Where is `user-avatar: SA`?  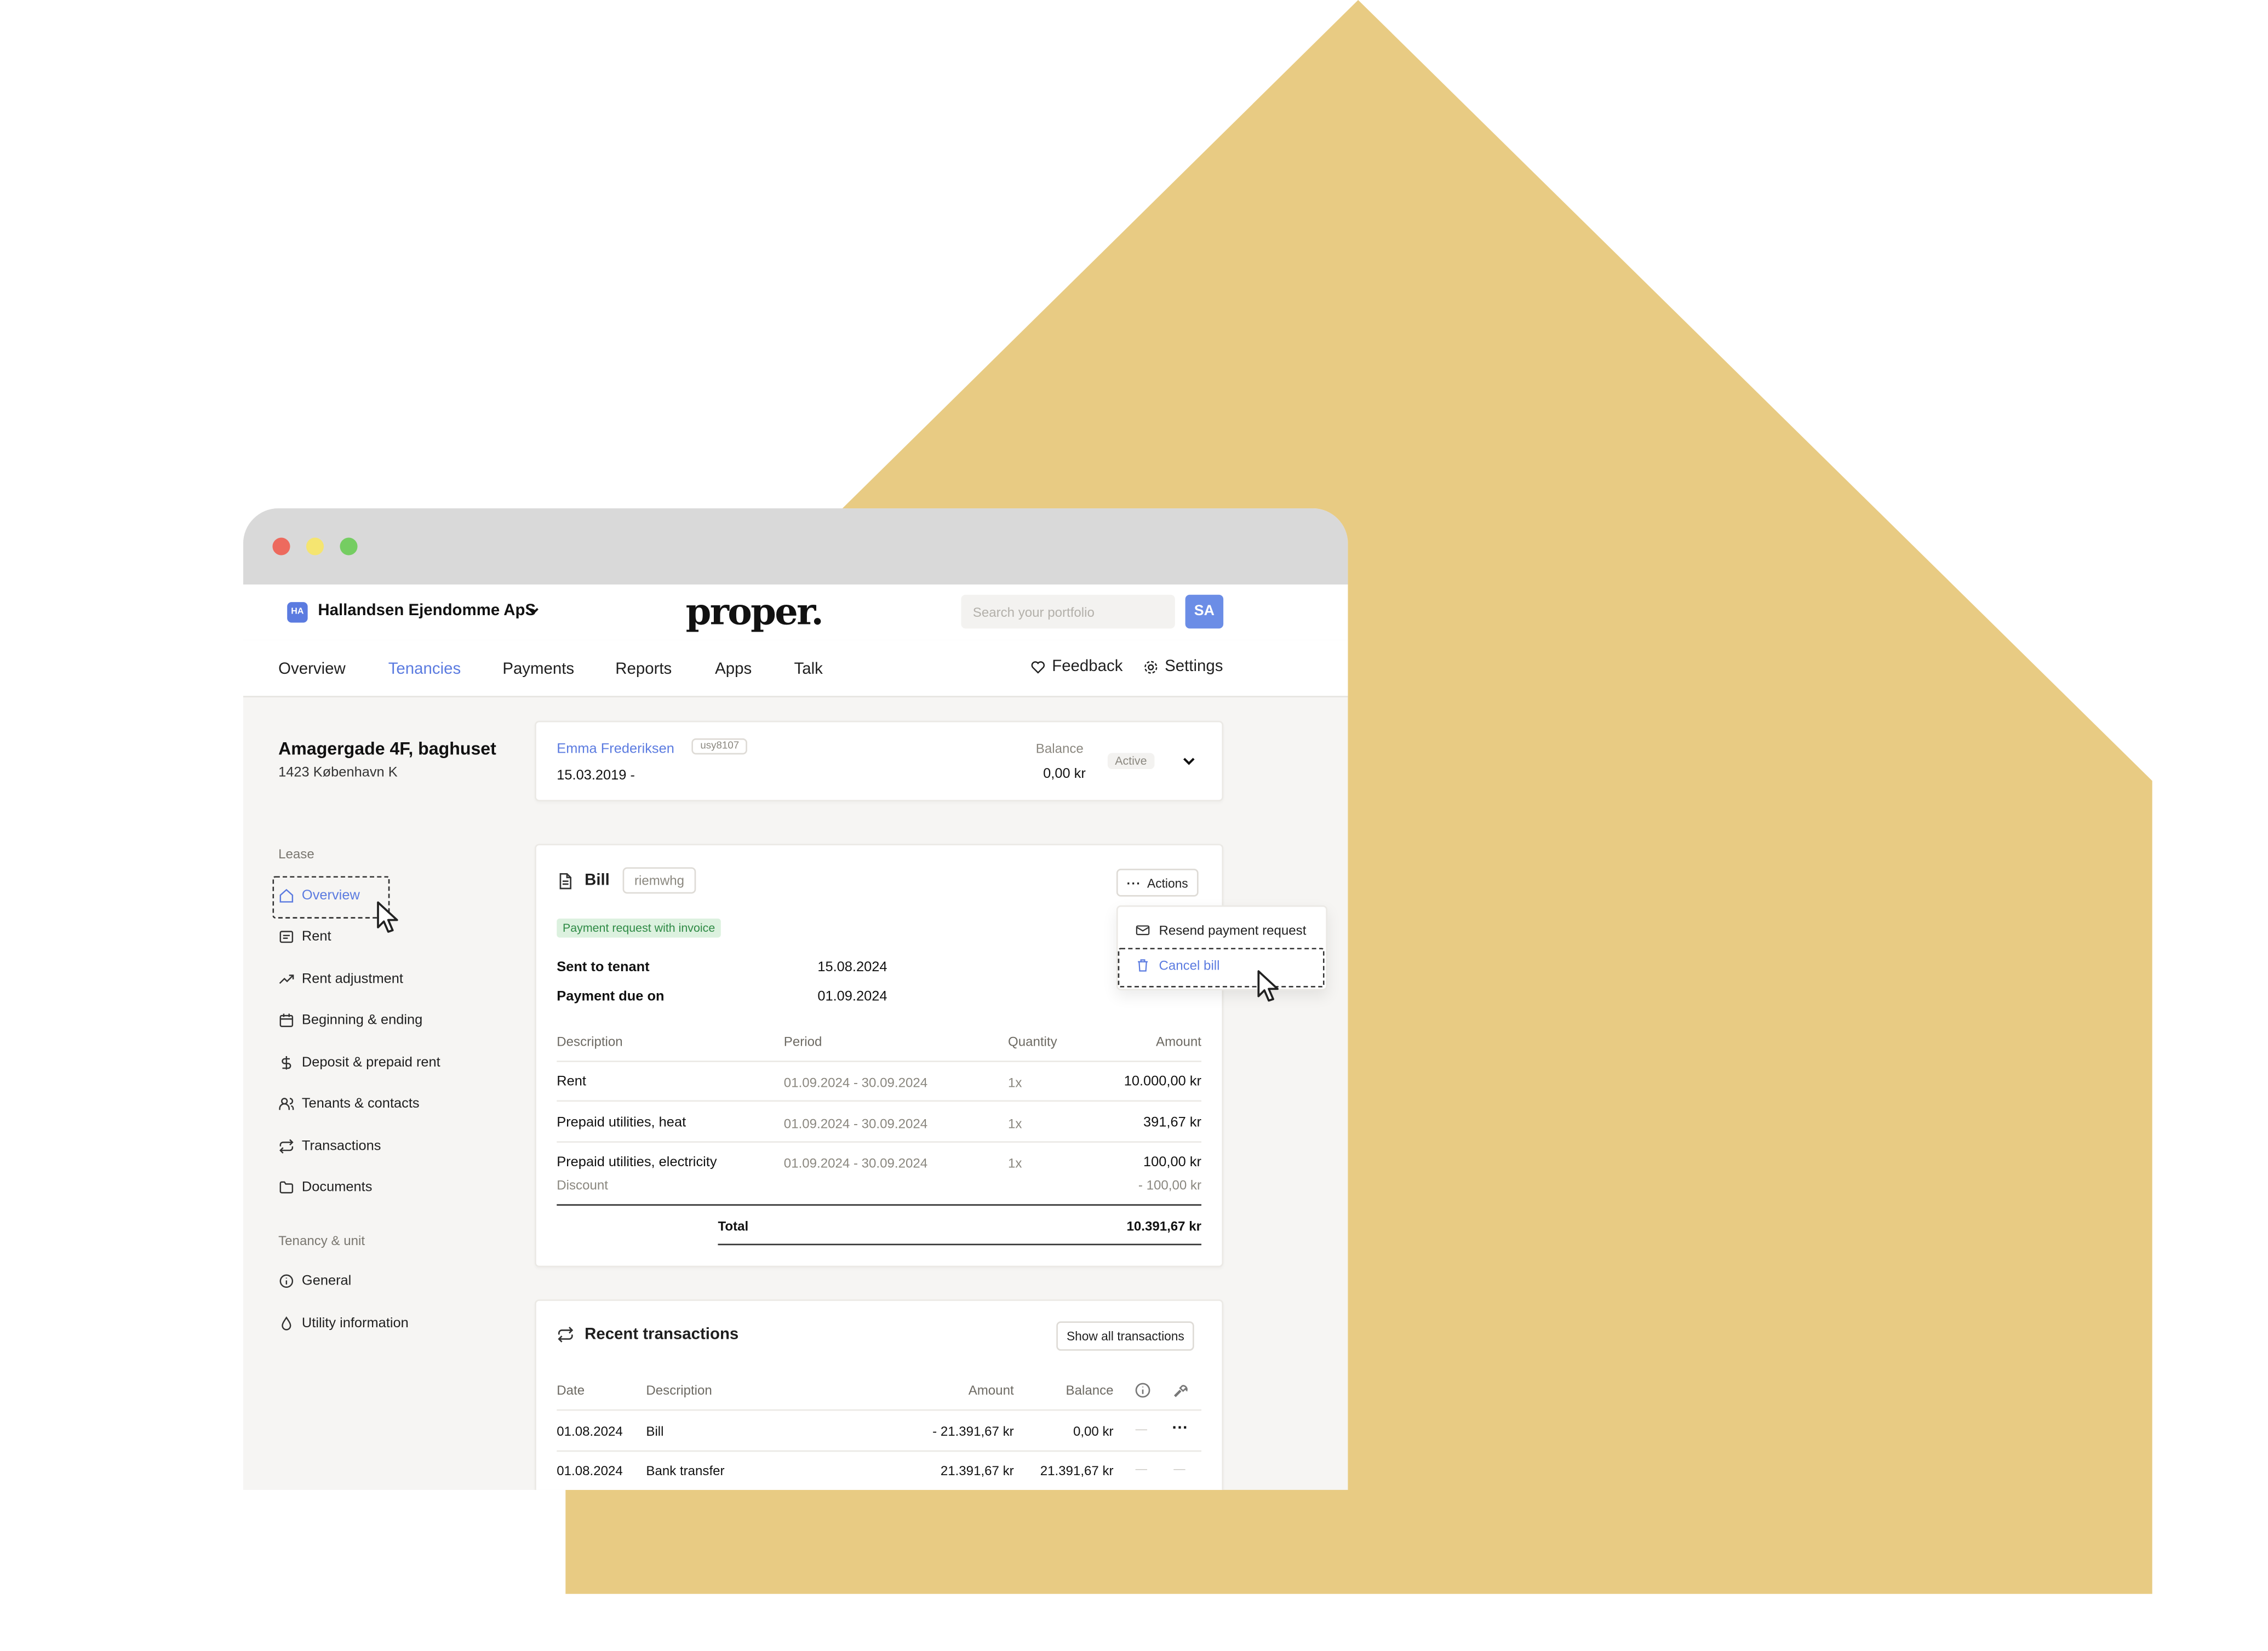 user-avatar: SA is located at coordinates (1204, 611).